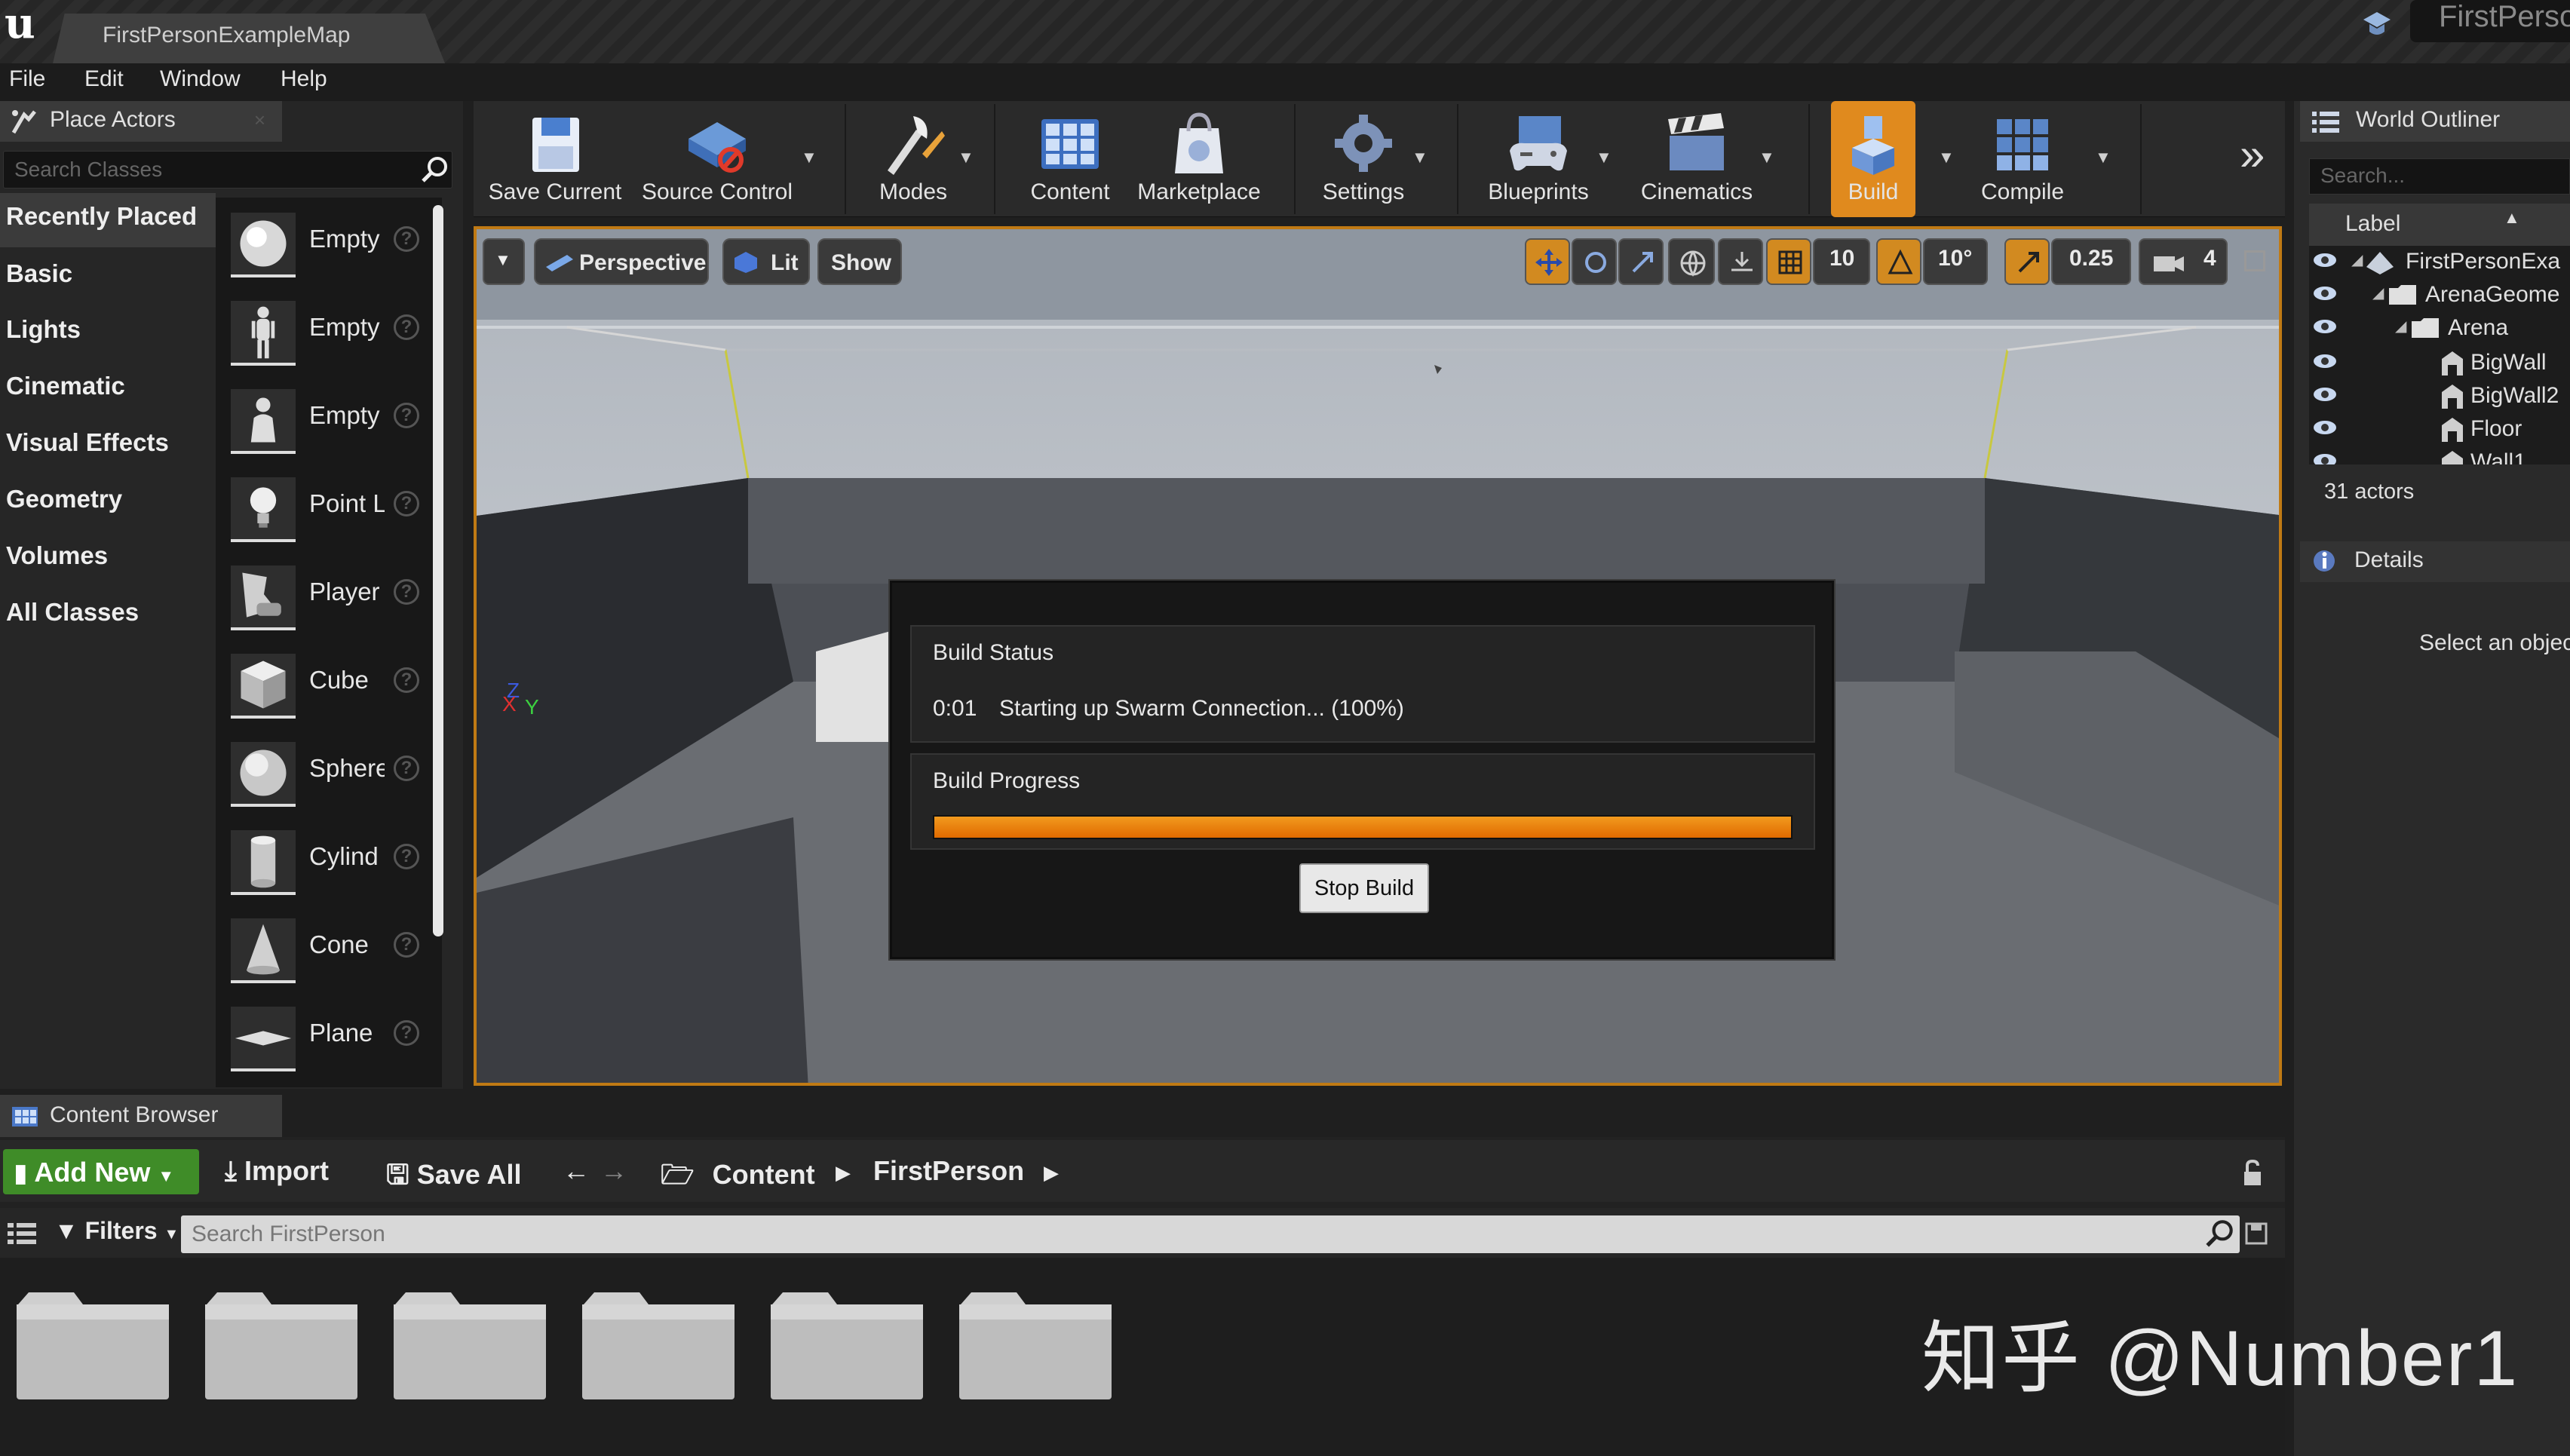 This screenshot has height=1456, width=2570. What do you see at coordinates (1070, 159) in the screenshot?
I see `content-button: Content` at bounding box center [1070, 159].